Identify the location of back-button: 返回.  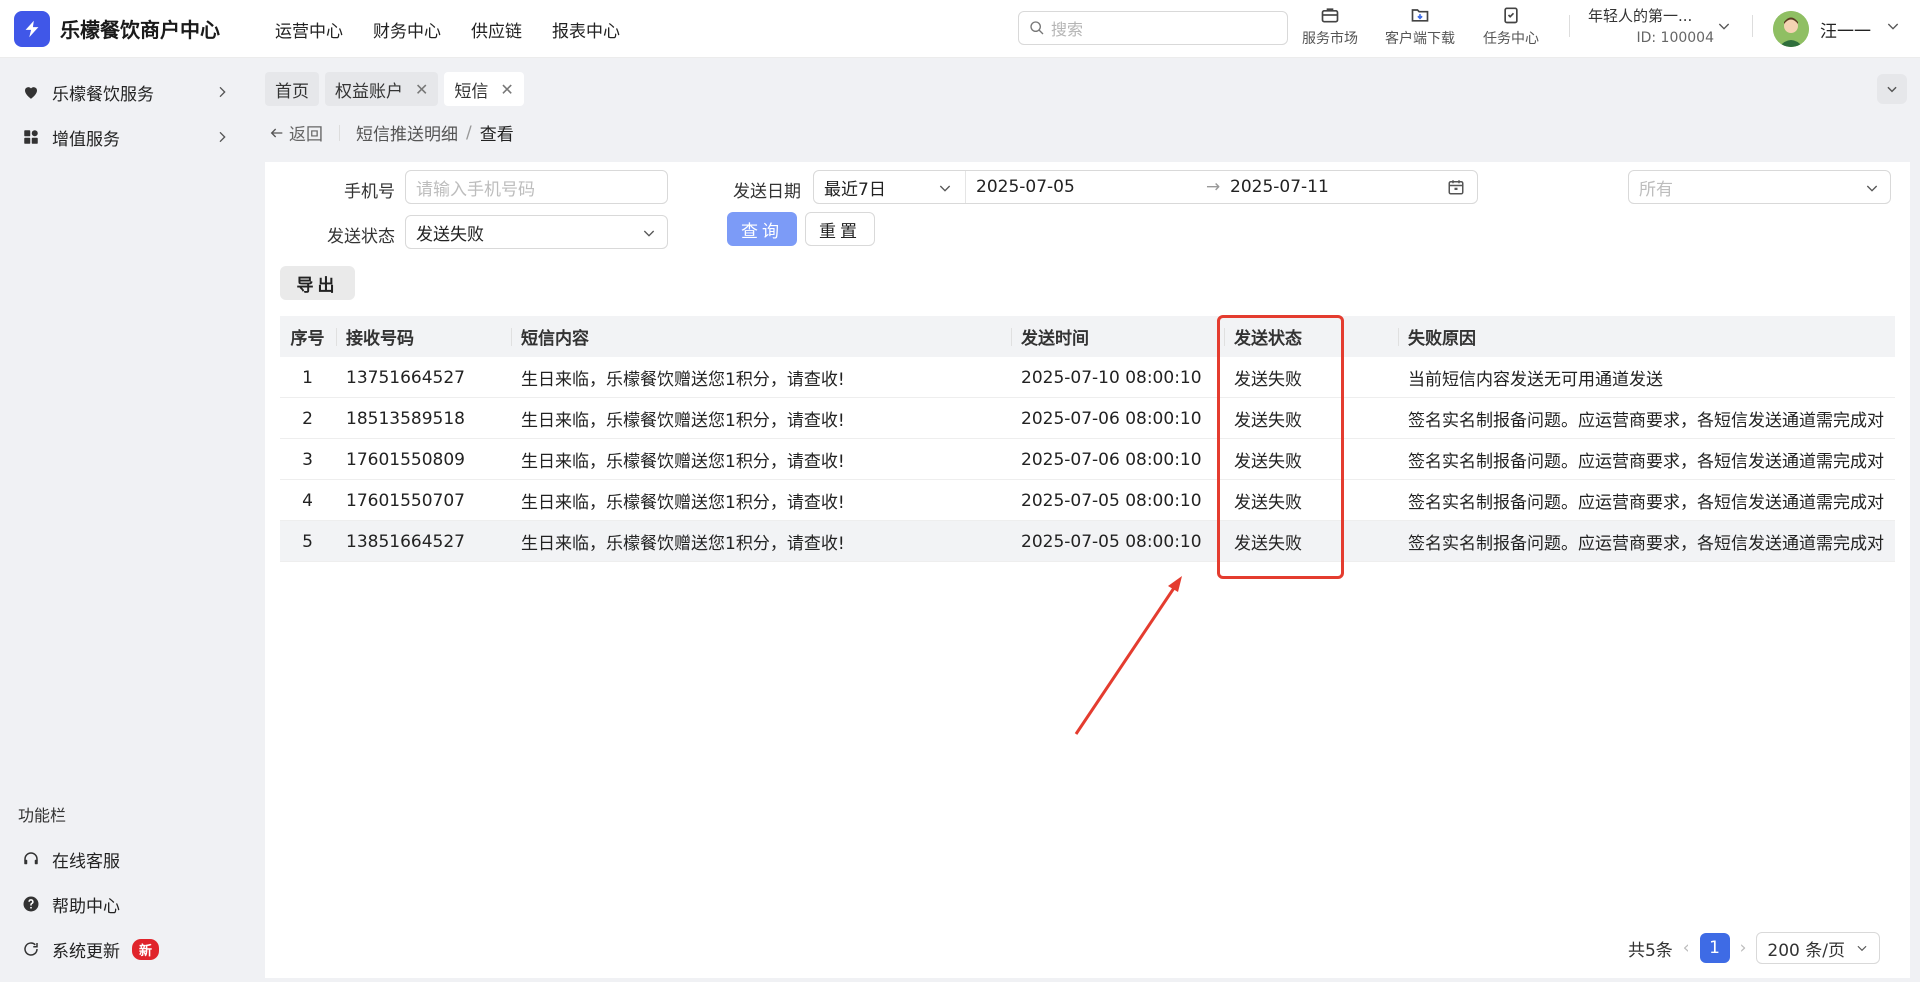
(296, 132).